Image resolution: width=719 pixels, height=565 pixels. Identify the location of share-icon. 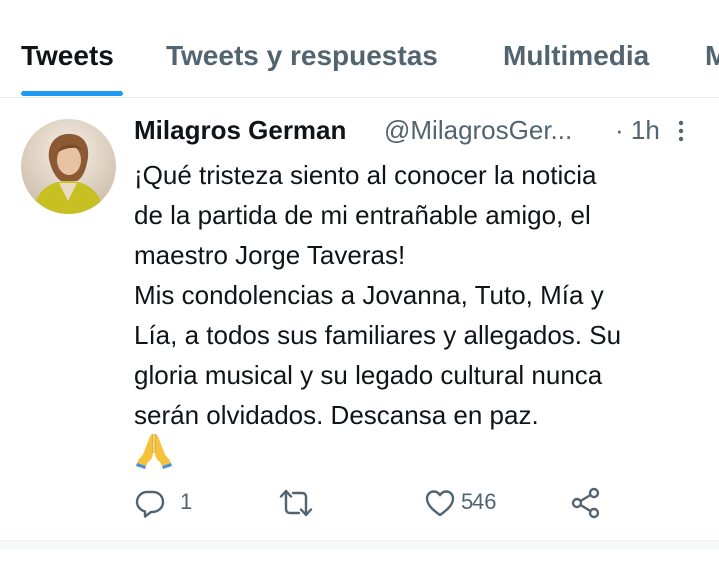
(585, 503).